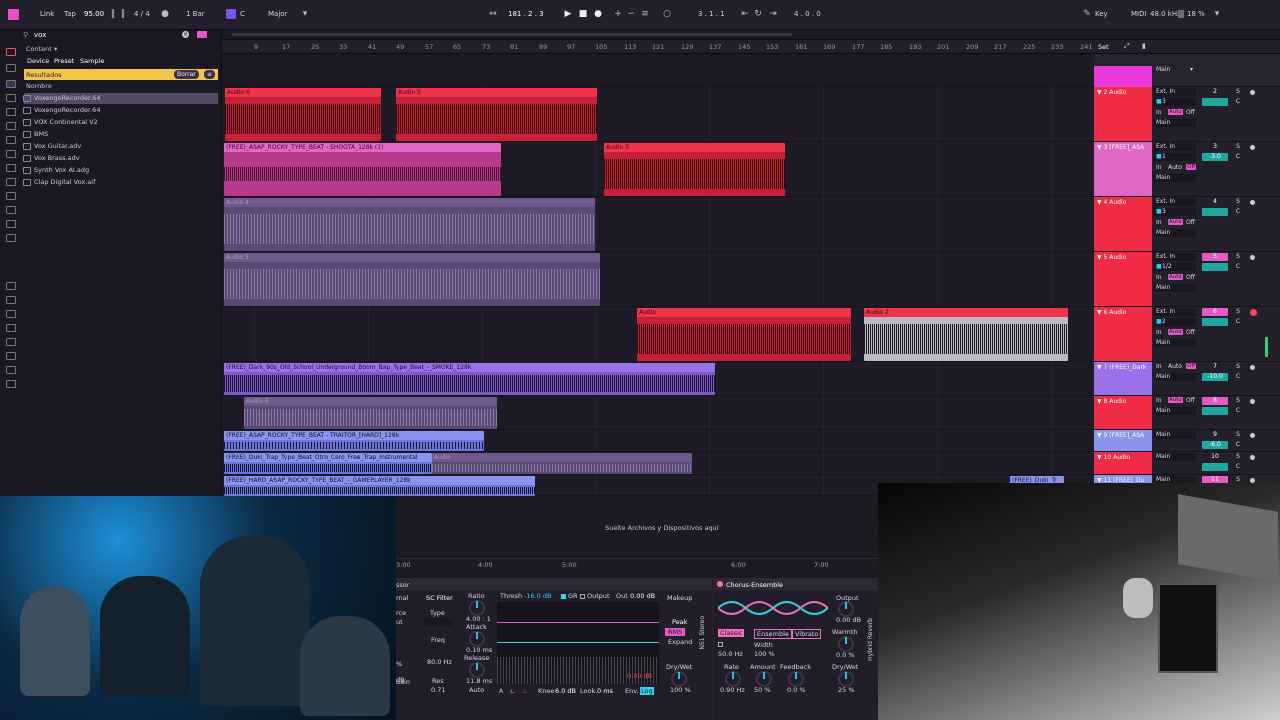  I want to click on list-item: BMS, so click(35, 134).